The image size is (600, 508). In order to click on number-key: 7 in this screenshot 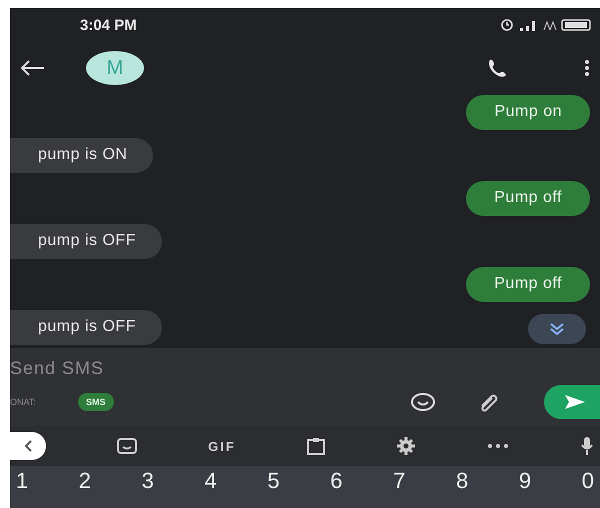, I will do `click(399, 481)`.